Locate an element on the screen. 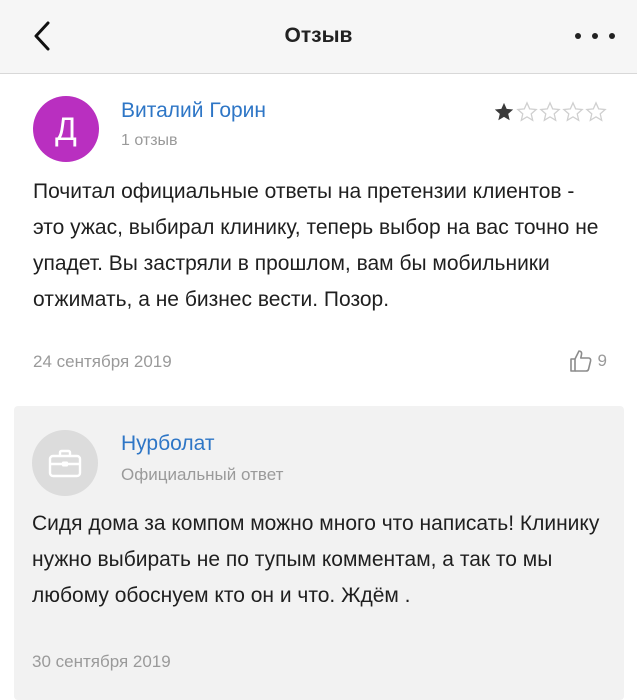  briefcase-icon is located at coordinates (65, 463).